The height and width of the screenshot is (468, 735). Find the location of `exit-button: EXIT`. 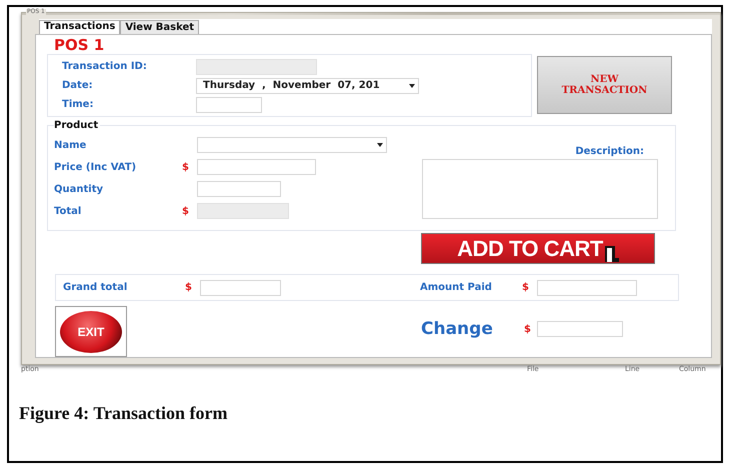

exit-button: EXIT is located at coordinates (91, 331).